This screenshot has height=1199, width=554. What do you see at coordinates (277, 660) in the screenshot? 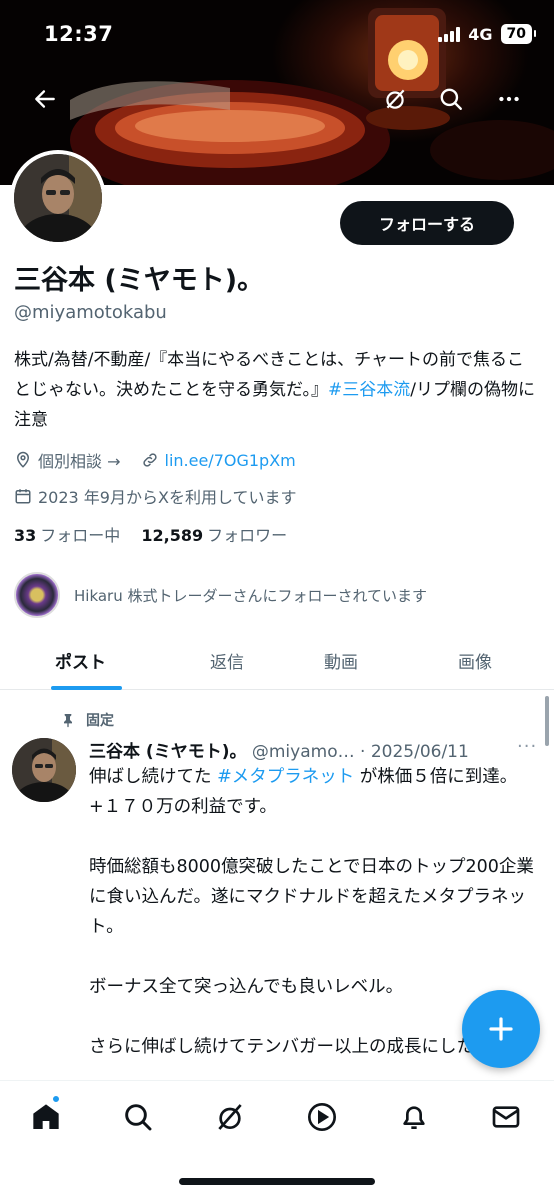
I see `profile-tabs: ポスト 返信 動画 画像` at bounding box center [277, 660].